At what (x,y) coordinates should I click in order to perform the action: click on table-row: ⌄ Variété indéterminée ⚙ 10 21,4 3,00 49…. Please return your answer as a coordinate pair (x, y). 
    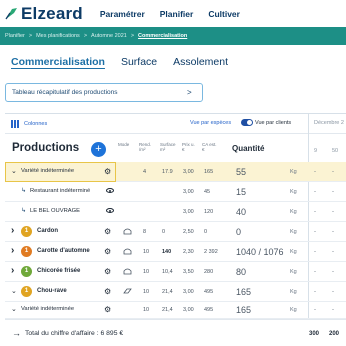
    Looking at the image, I should click on (175, 310).